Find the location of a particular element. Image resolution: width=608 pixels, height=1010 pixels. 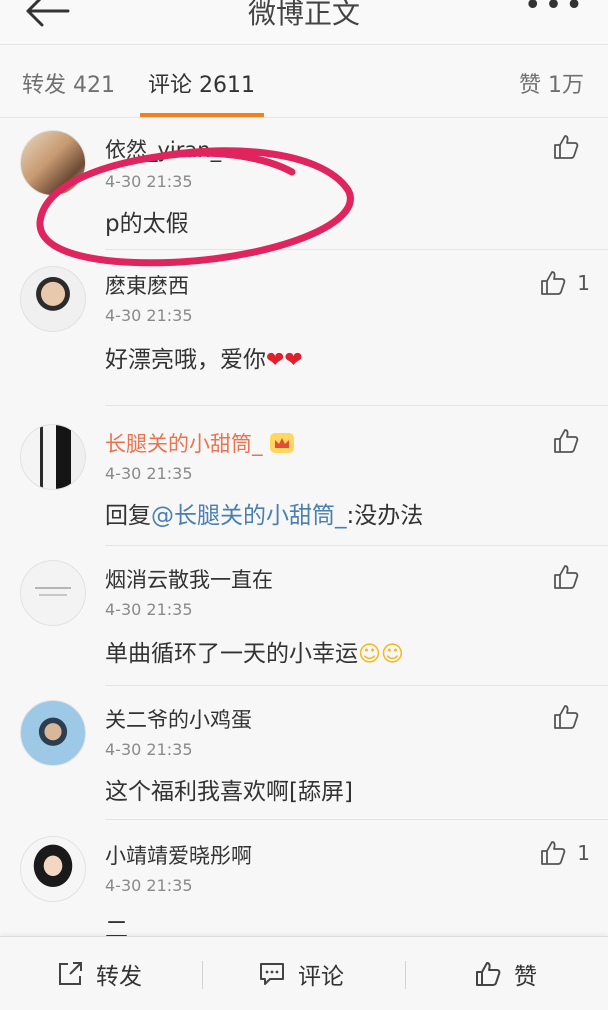

comment-username: 麽東麽西 is located at coordinates (147, 285).